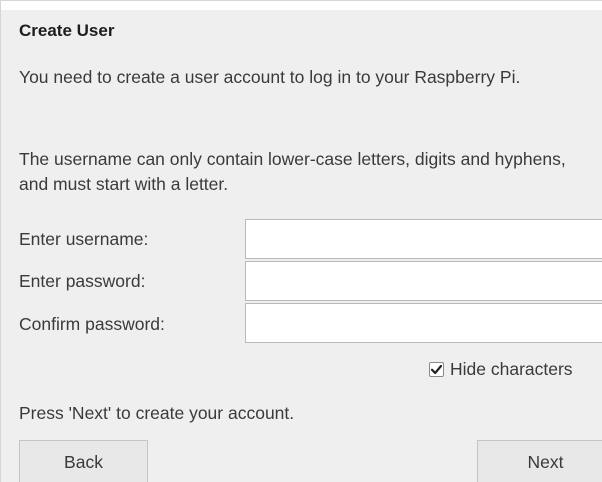  I want to click on back-button: Back, so click(83, 461).